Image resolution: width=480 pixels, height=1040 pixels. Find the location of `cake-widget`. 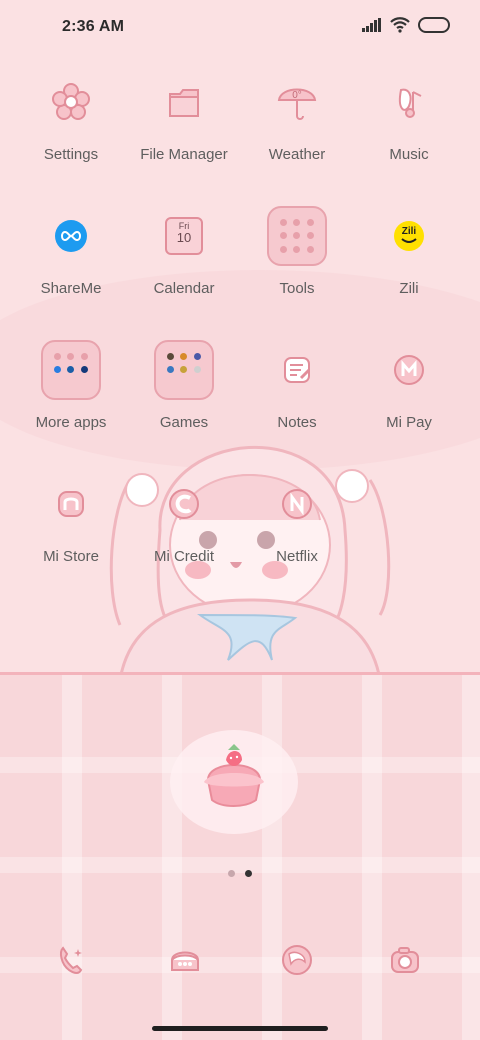

cake-widget is located at coordinates (234, 782).